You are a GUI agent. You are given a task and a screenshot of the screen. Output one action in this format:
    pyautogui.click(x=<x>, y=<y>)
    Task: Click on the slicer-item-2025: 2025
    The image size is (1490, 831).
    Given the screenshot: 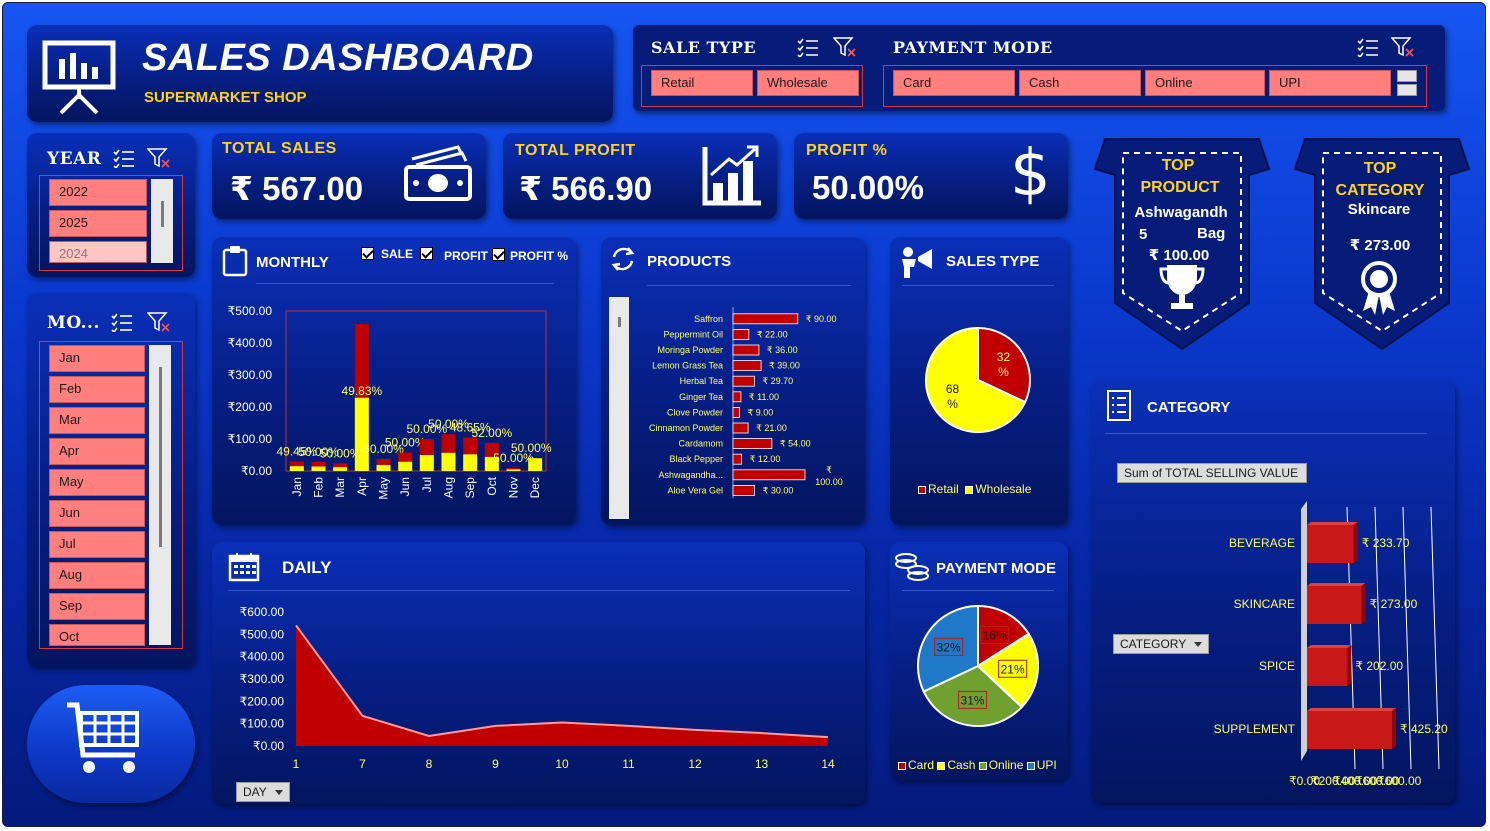 What is the action you would take?
    pyautogui.click(x=98, y=223)
    